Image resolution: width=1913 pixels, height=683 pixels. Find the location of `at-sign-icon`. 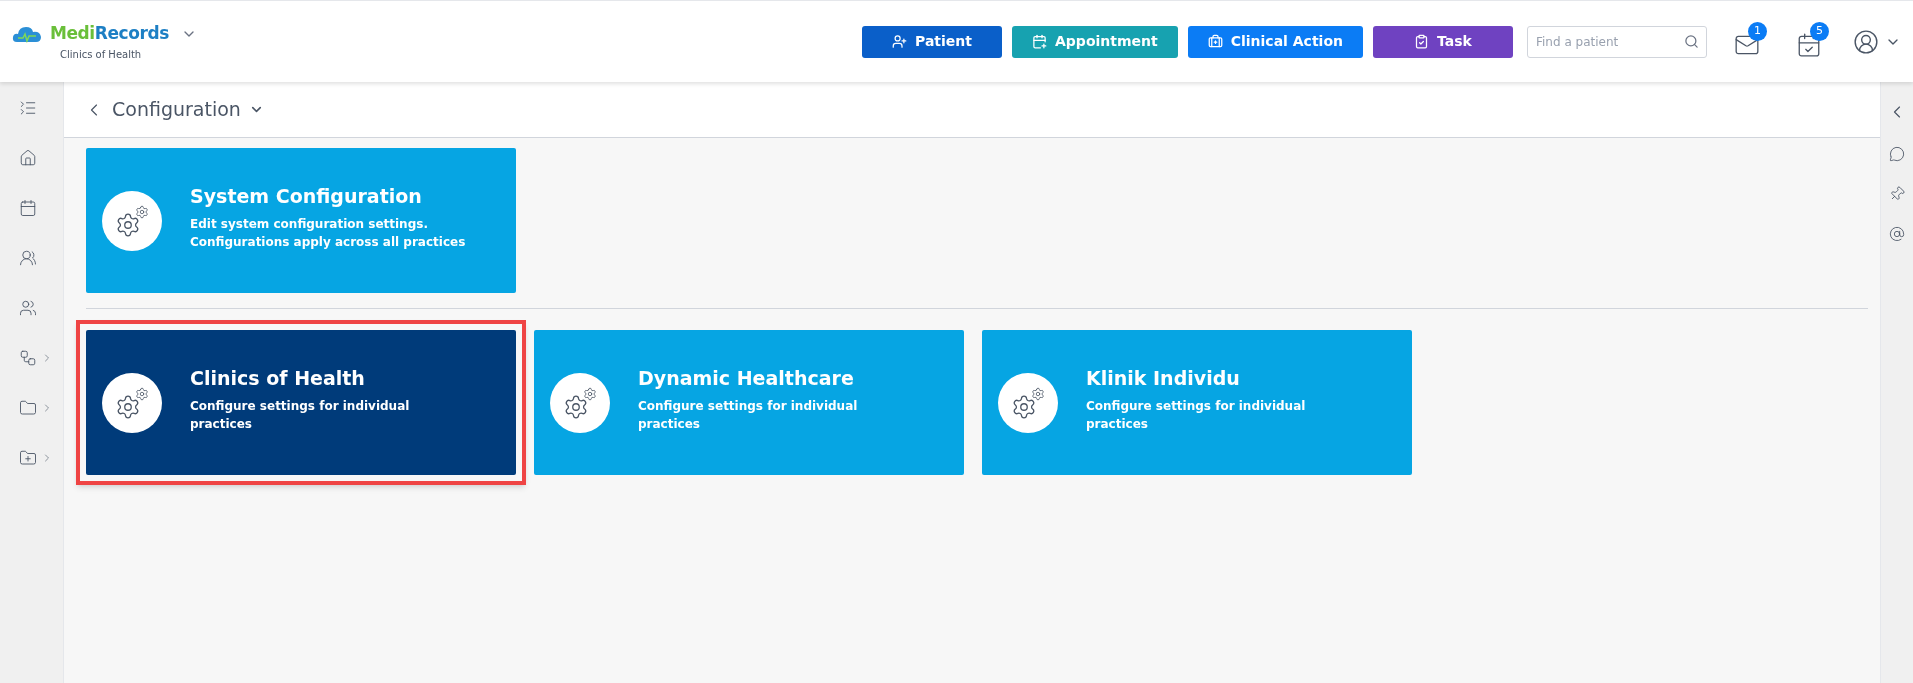

at-sign-icon is located at coordinates (1897, 234).